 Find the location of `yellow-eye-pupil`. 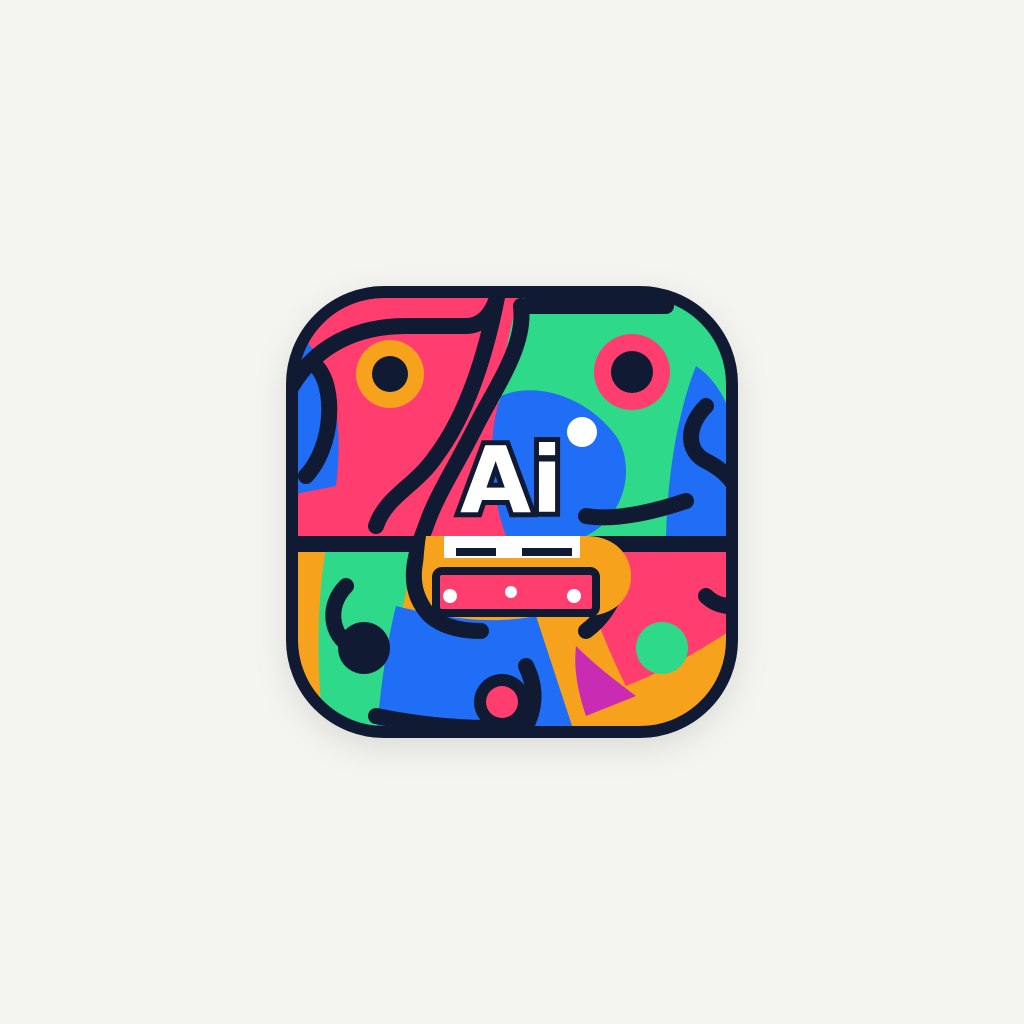

yellow-eye-pupil is located at coordinates (390, 374).